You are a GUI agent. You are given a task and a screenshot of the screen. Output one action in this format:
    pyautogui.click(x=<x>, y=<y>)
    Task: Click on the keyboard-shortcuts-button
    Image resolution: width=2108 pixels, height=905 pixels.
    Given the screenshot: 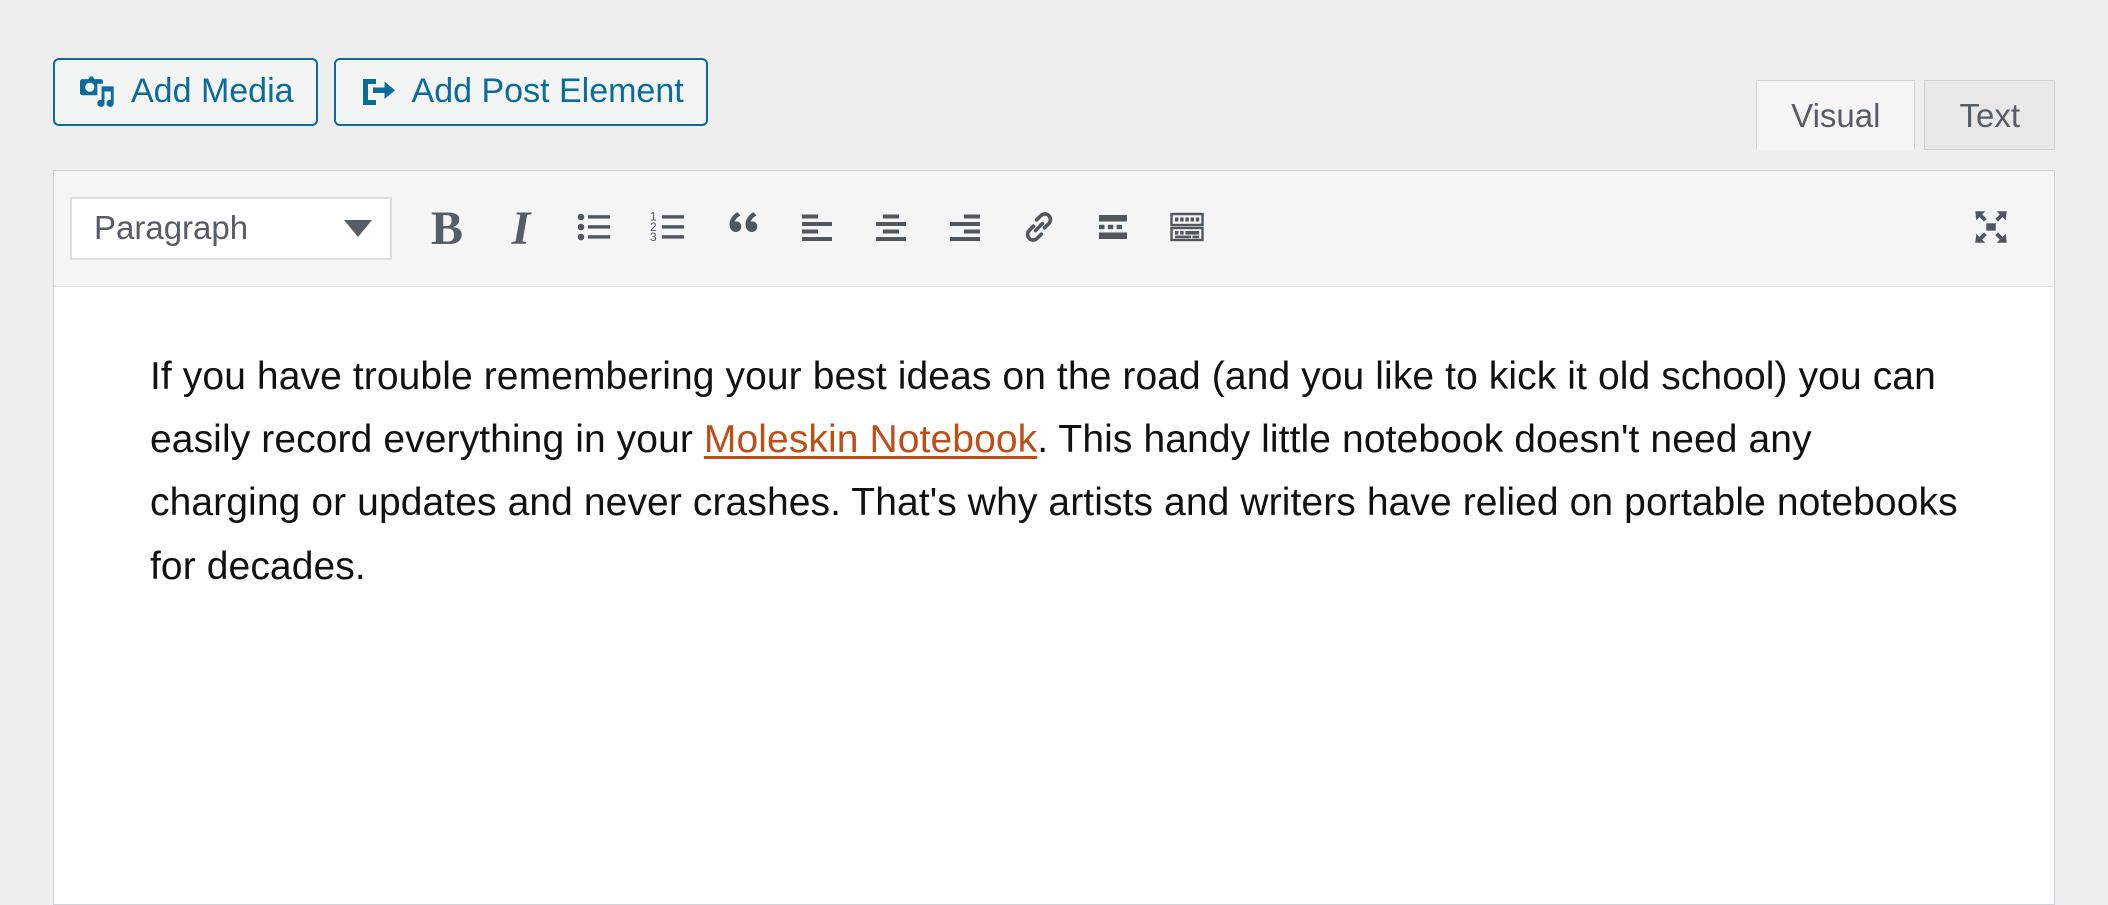 What is the action you would take?
    pyautogui.click(x=1187, y=229)
    